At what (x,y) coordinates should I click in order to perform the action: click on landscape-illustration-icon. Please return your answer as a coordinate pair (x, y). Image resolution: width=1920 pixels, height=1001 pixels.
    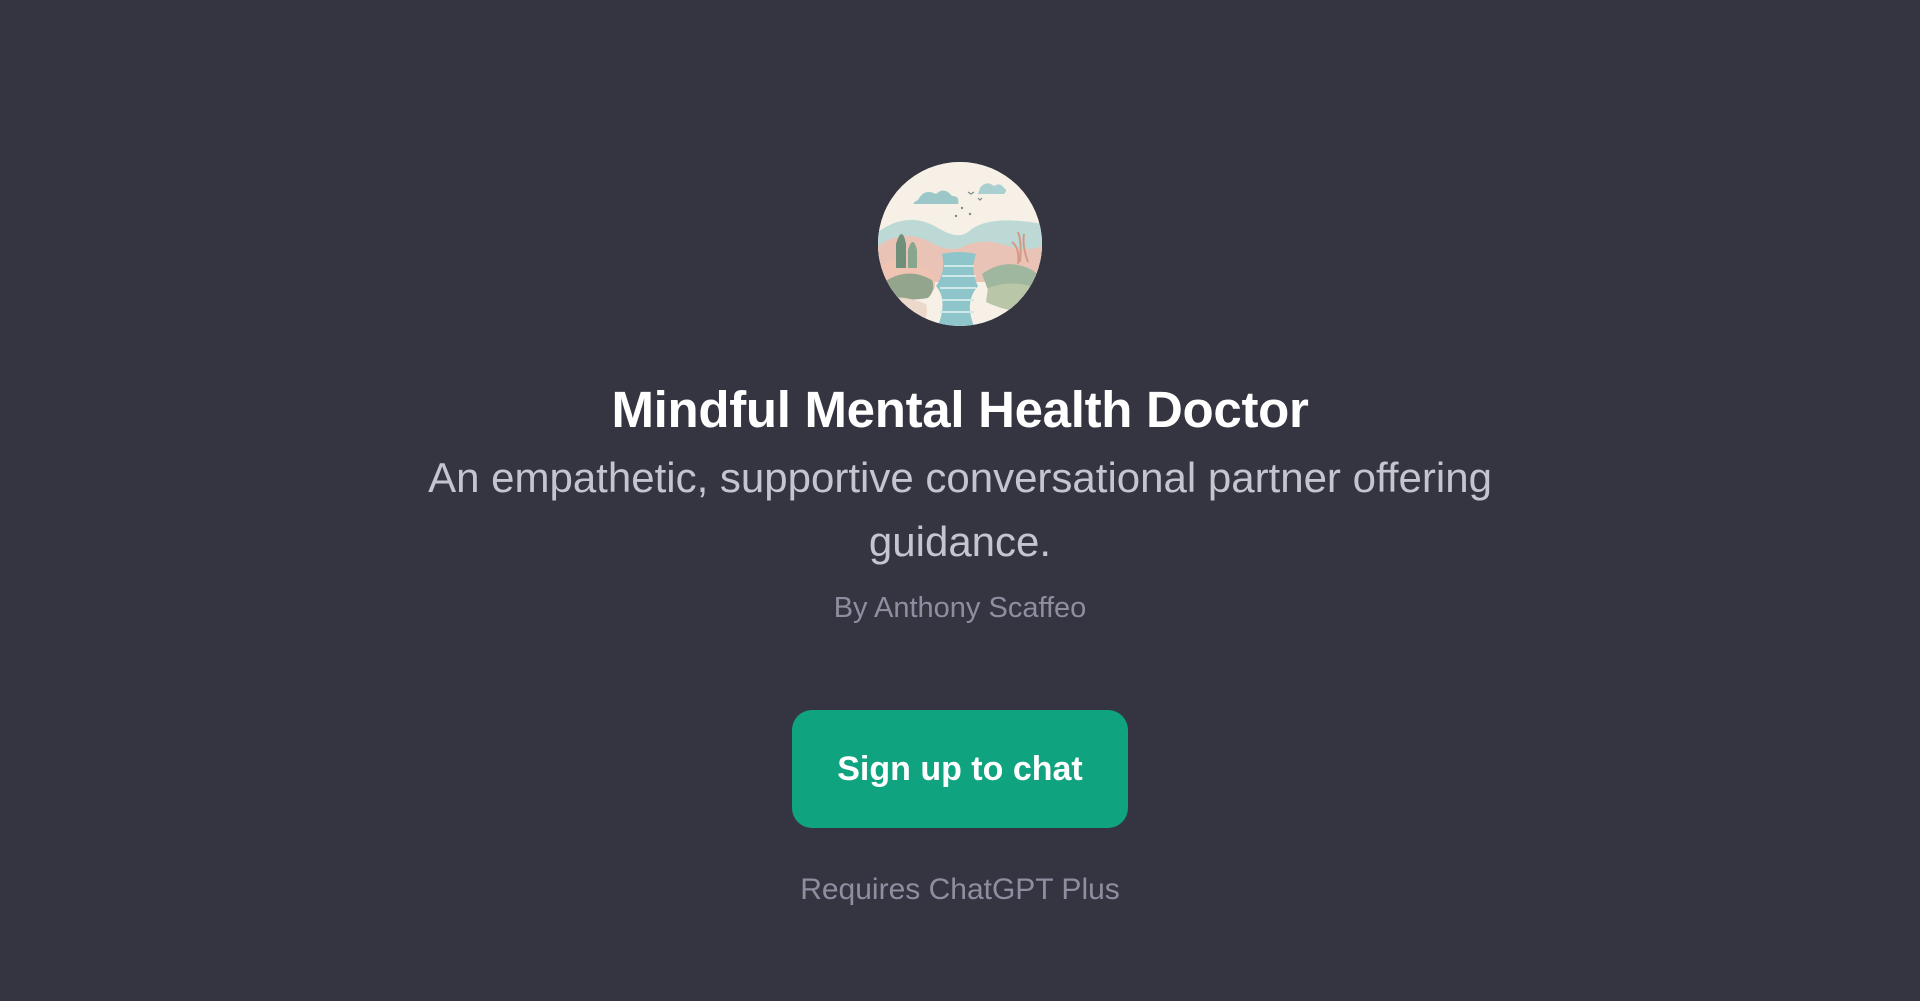
    Looking at the image, I should click on (960, 244).